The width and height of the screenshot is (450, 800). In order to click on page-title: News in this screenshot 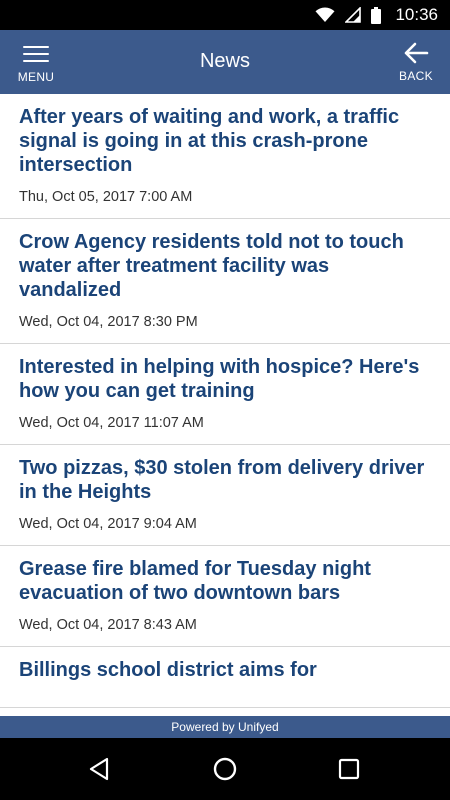, I will do `click(224, 61)`.